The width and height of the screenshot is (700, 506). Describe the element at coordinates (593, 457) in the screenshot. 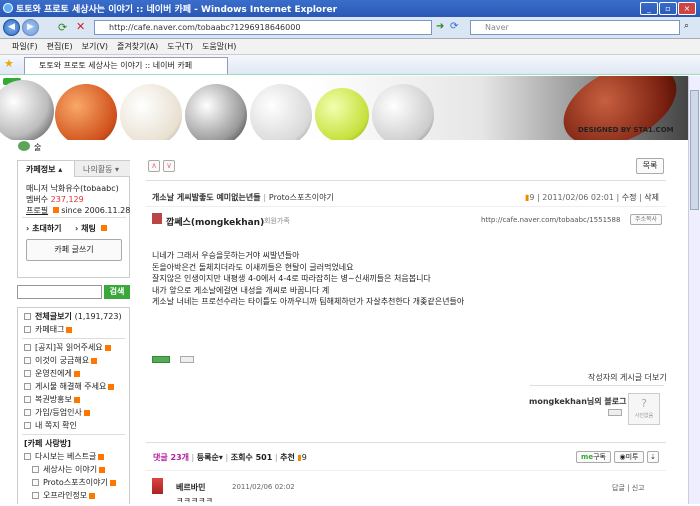

I see `subscribe-button: me구독` at that location.